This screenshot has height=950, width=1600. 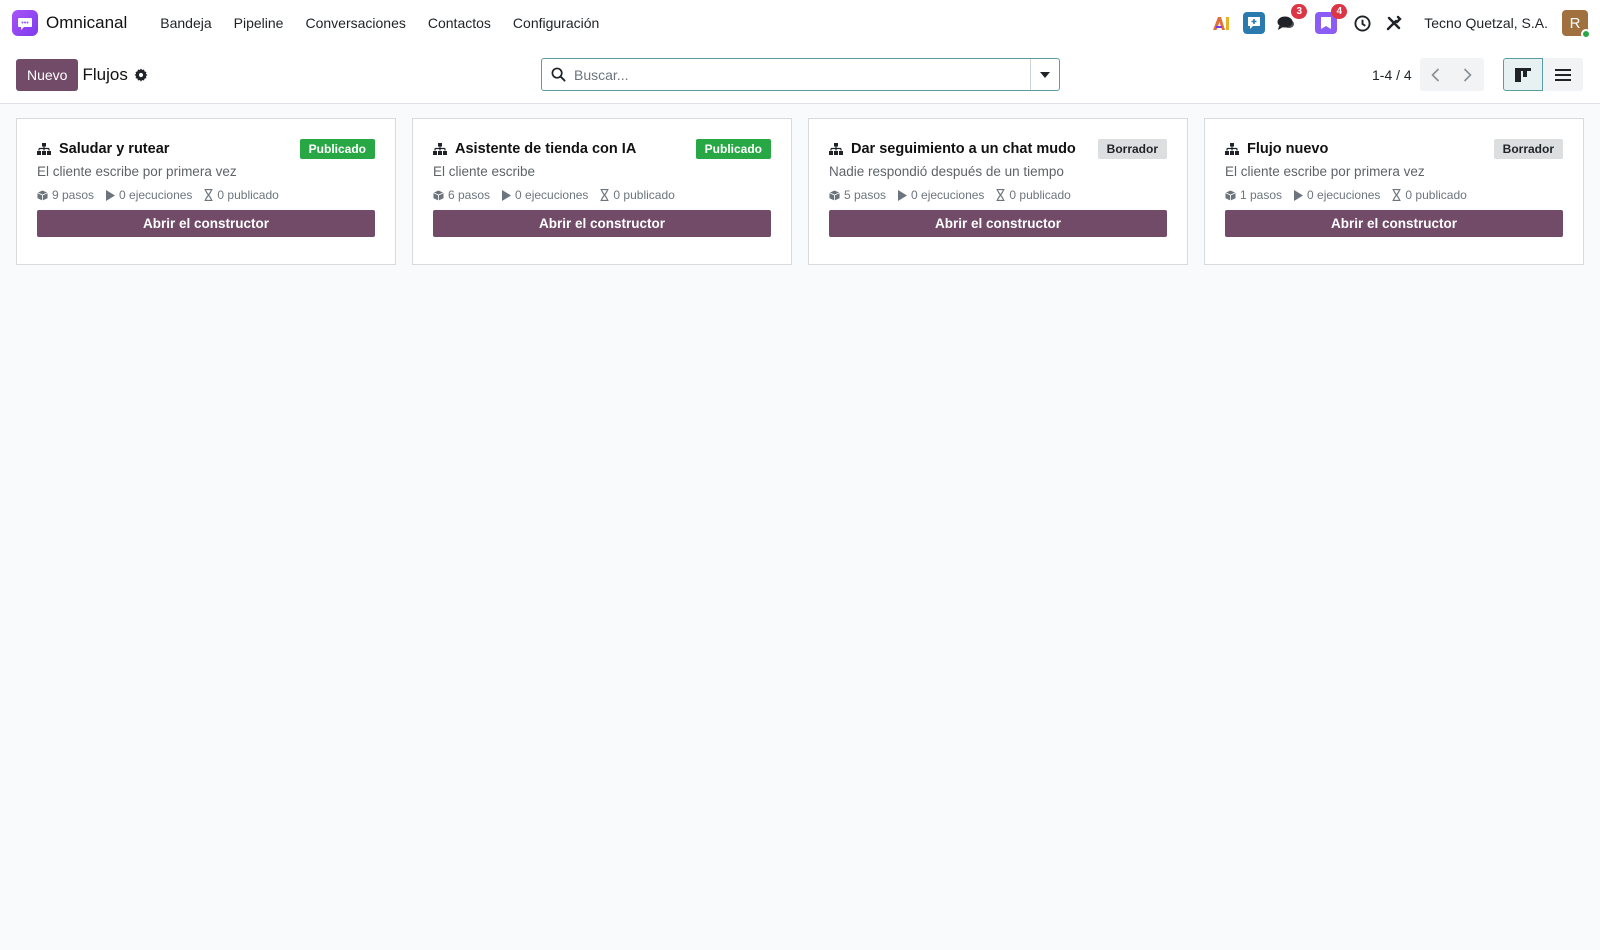 What do you see at coordinates (1299, 11) in the screenshot?
I see `messages-counter: 3` at bounding box center [1299, 11].